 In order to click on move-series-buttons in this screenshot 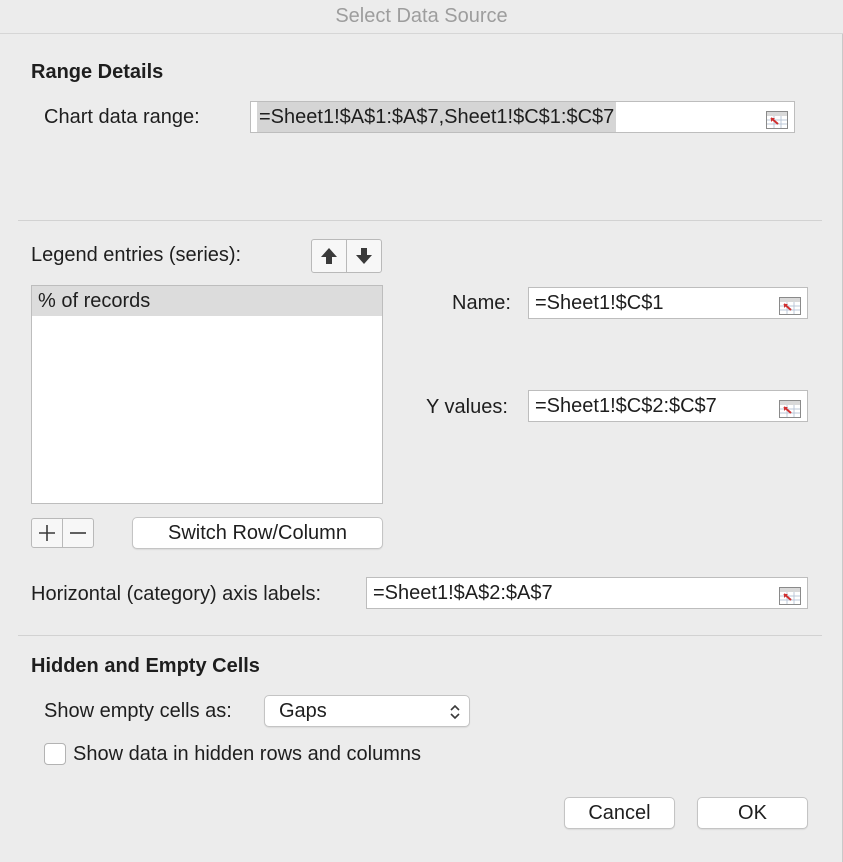, I will do `click(346, 256)`.